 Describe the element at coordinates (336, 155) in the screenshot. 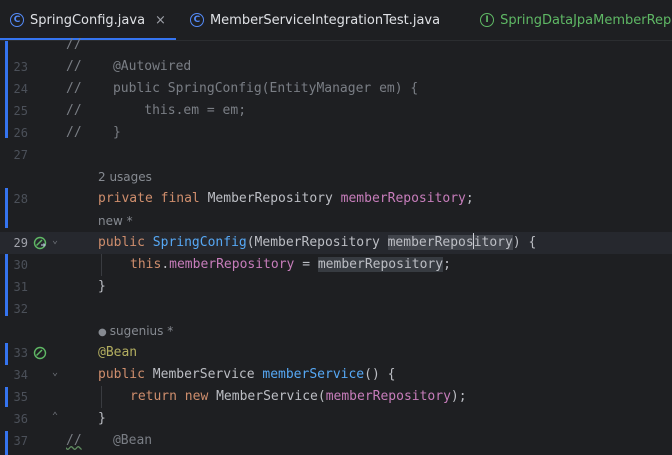

I see `code-line: 27` at that location.